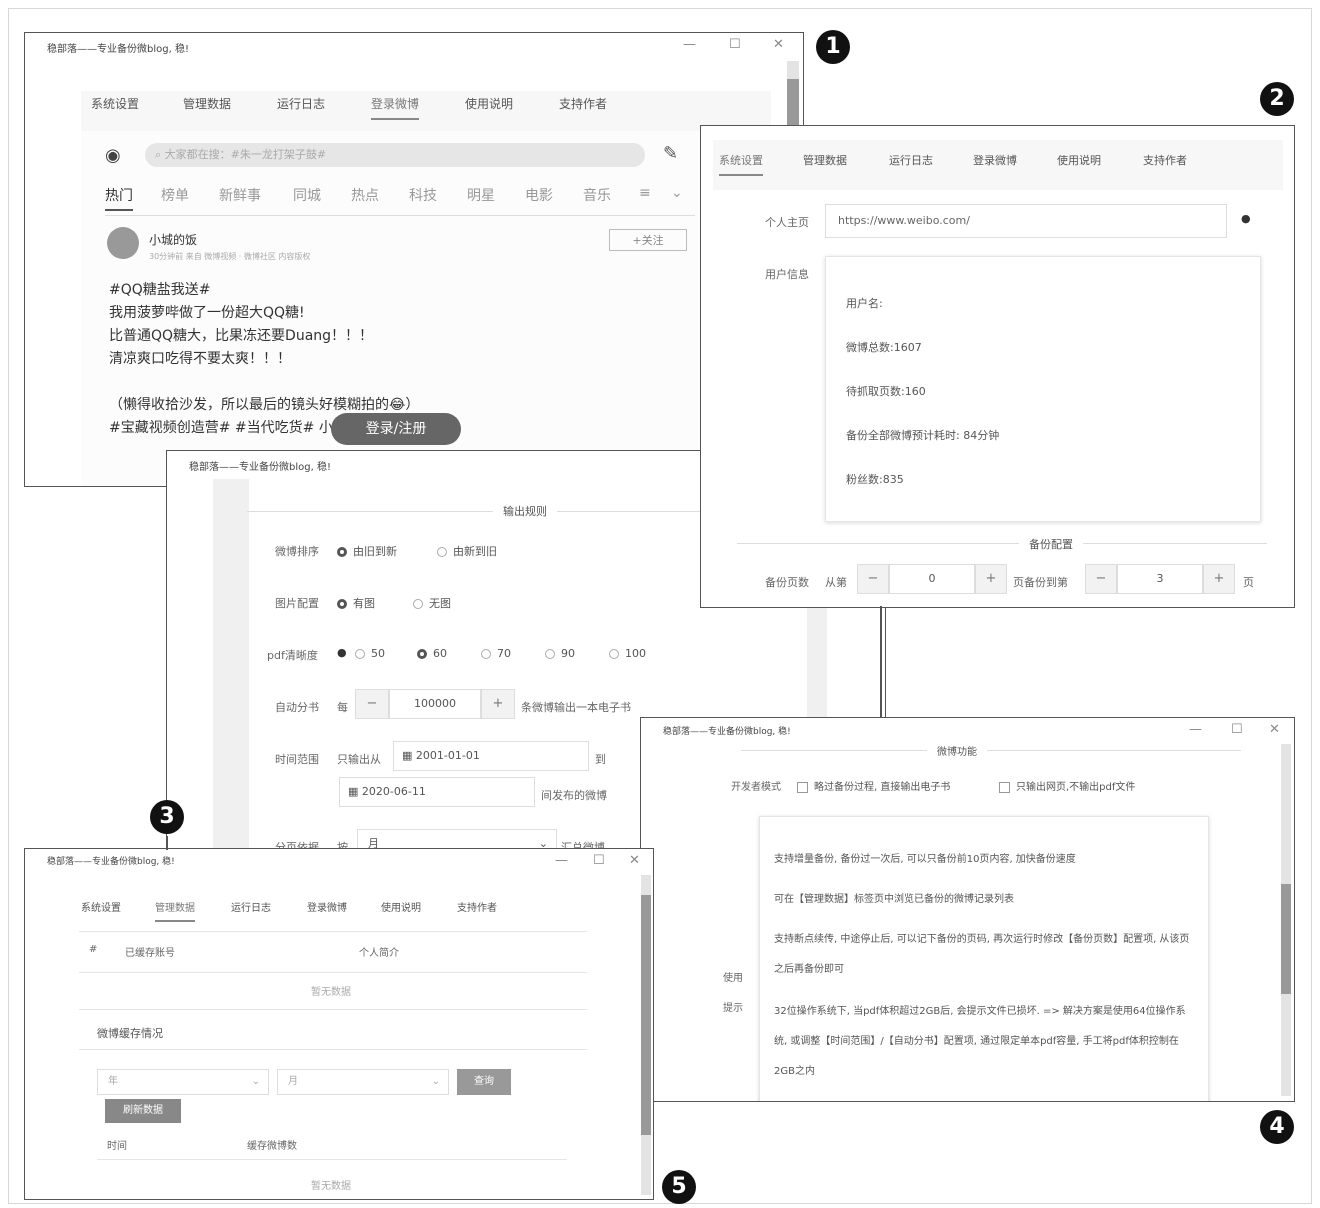 This screenshot has width=1320, height=1208. What do you see at coordinates (150, 953) in the screenshot?
I see `col-account: 已缓存账号` at bounding box center [150, 953].